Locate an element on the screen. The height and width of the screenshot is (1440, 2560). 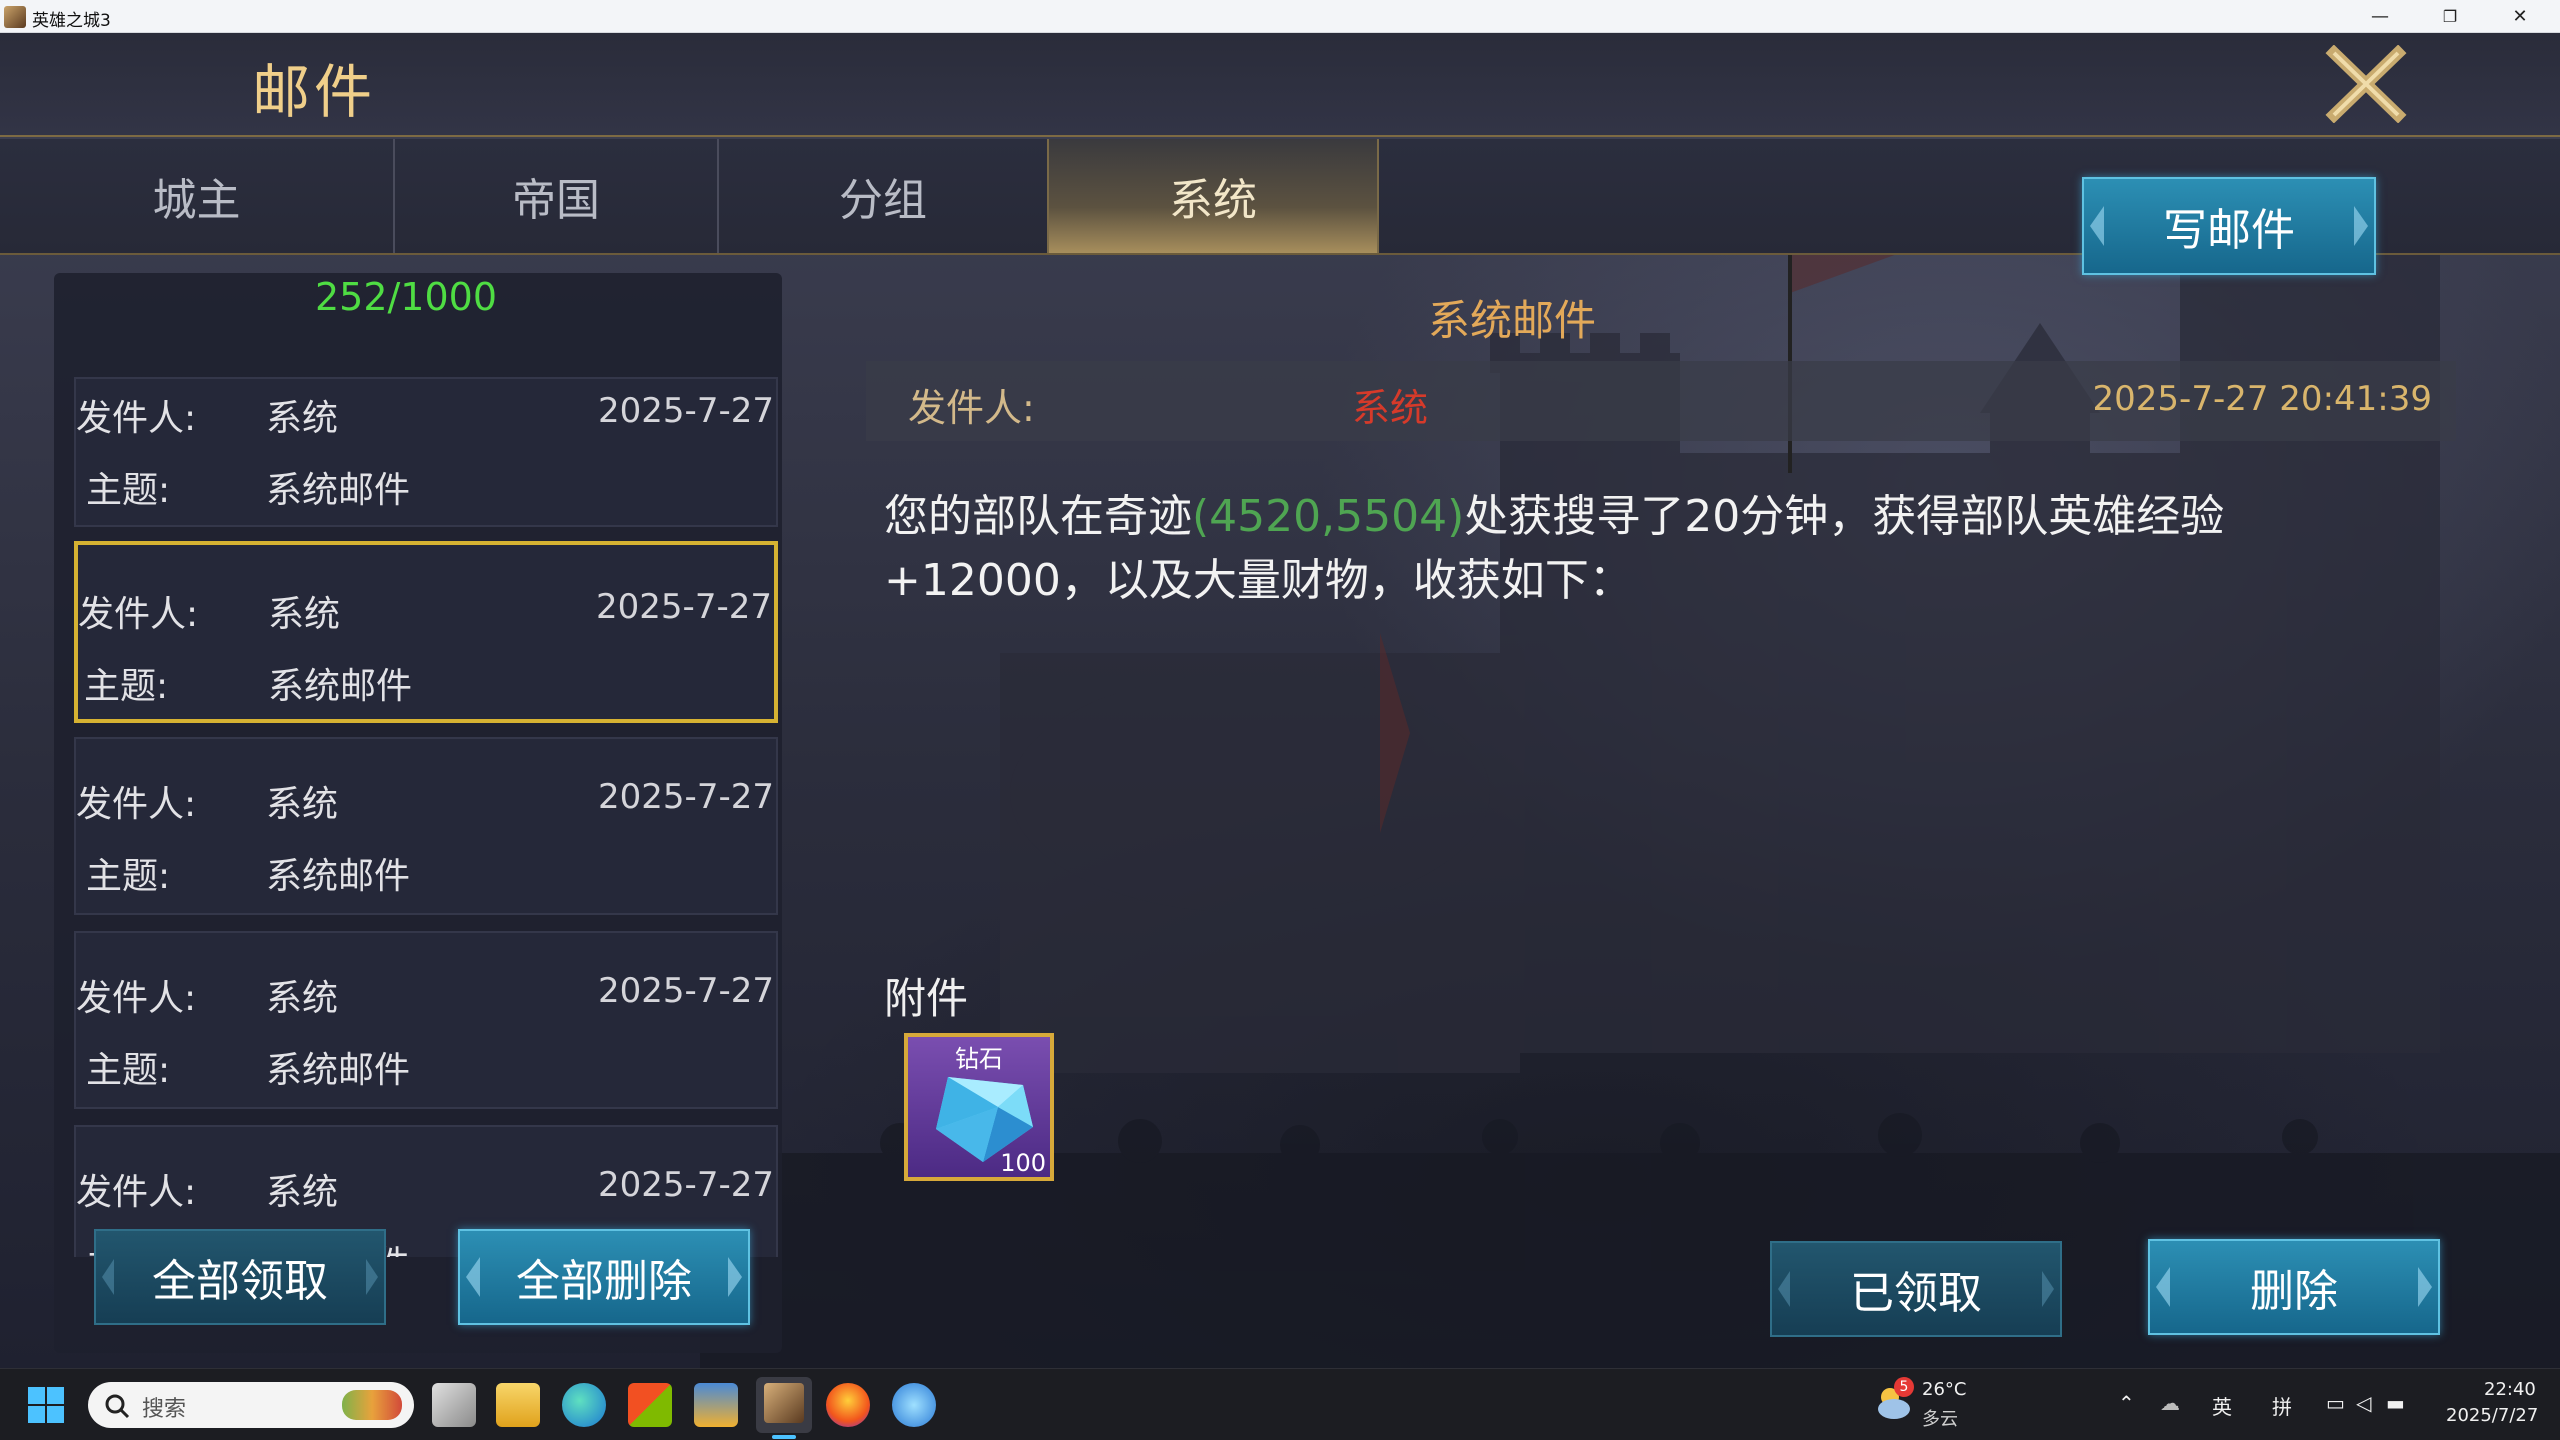
detail-datetime: 2025-7-27 20:41:39 is located at coordinates (2262, 399).